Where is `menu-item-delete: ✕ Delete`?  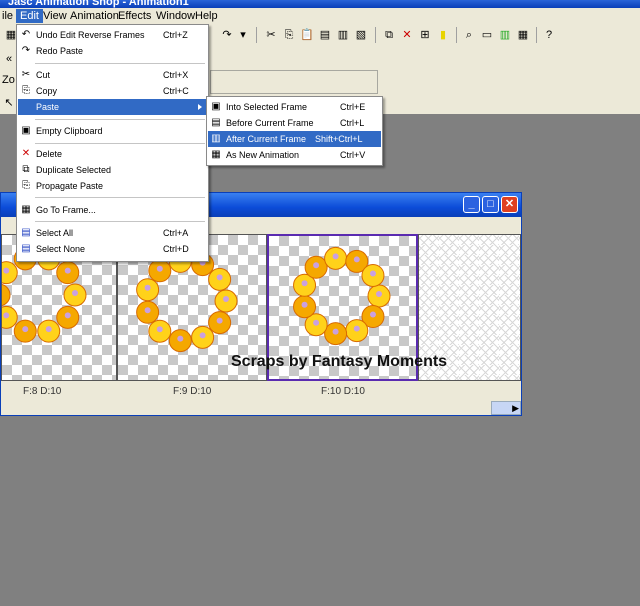 menu-item-delete: ✕ Delete is located at coordinates (112, 154).